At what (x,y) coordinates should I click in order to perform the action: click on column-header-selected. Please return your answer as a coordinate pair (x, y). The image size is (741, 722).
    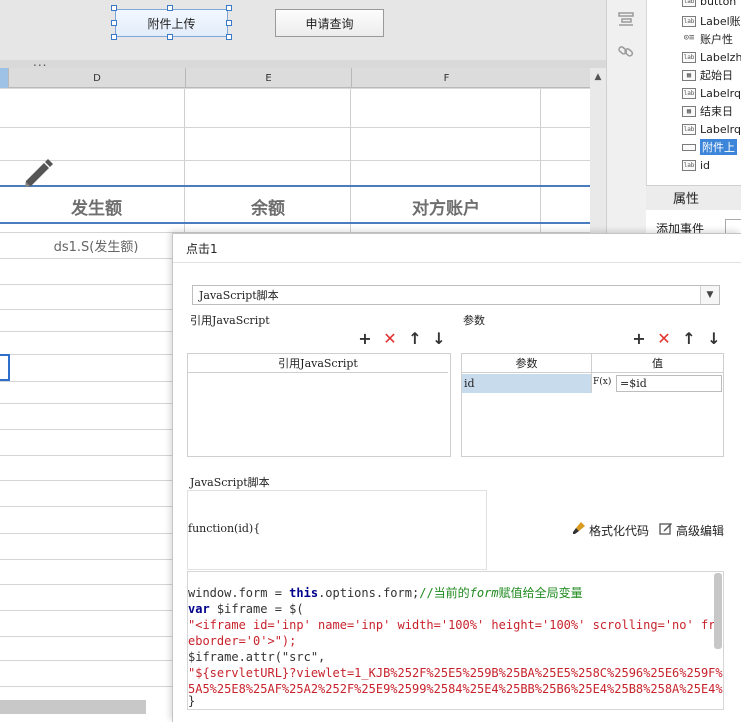
    Looking at the image, I should click on (4, 78).